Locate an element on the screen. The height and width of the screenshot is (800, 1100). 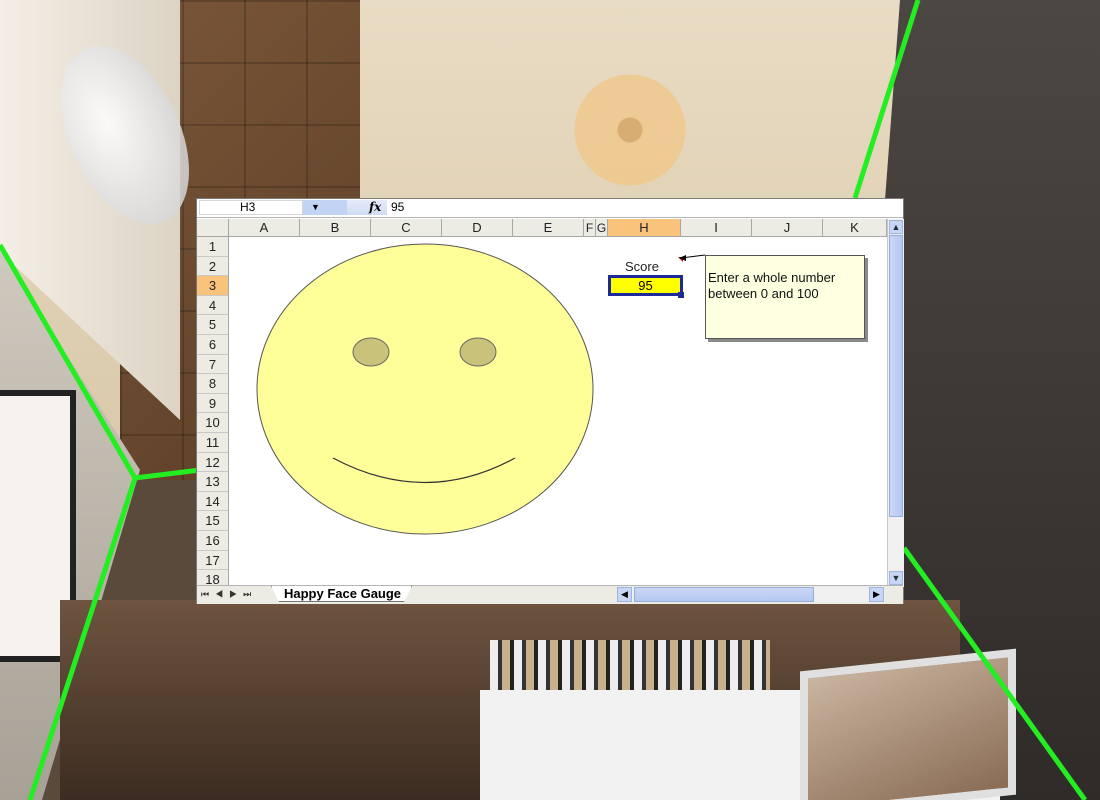
row-header: 16 is located at coordinates (213, 541).